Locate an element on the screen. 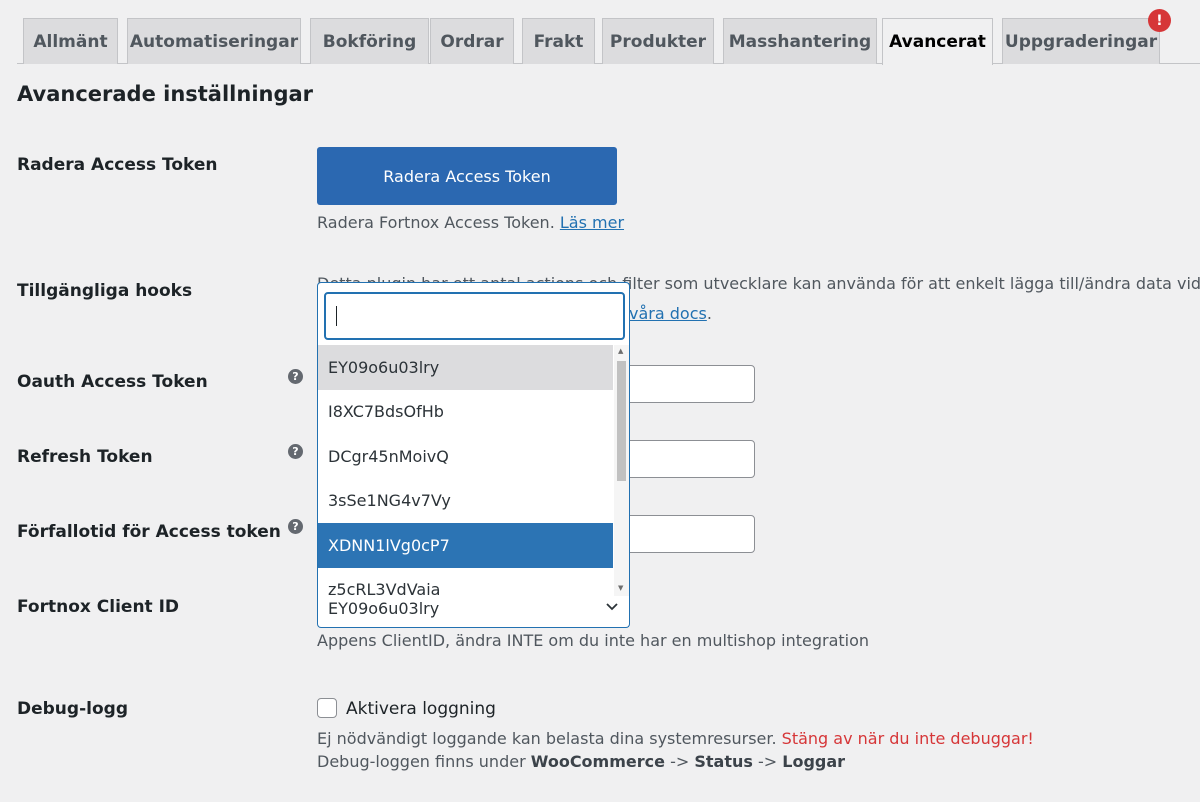  tab-allmant: Allmänt is located at coordinates (70, 41).